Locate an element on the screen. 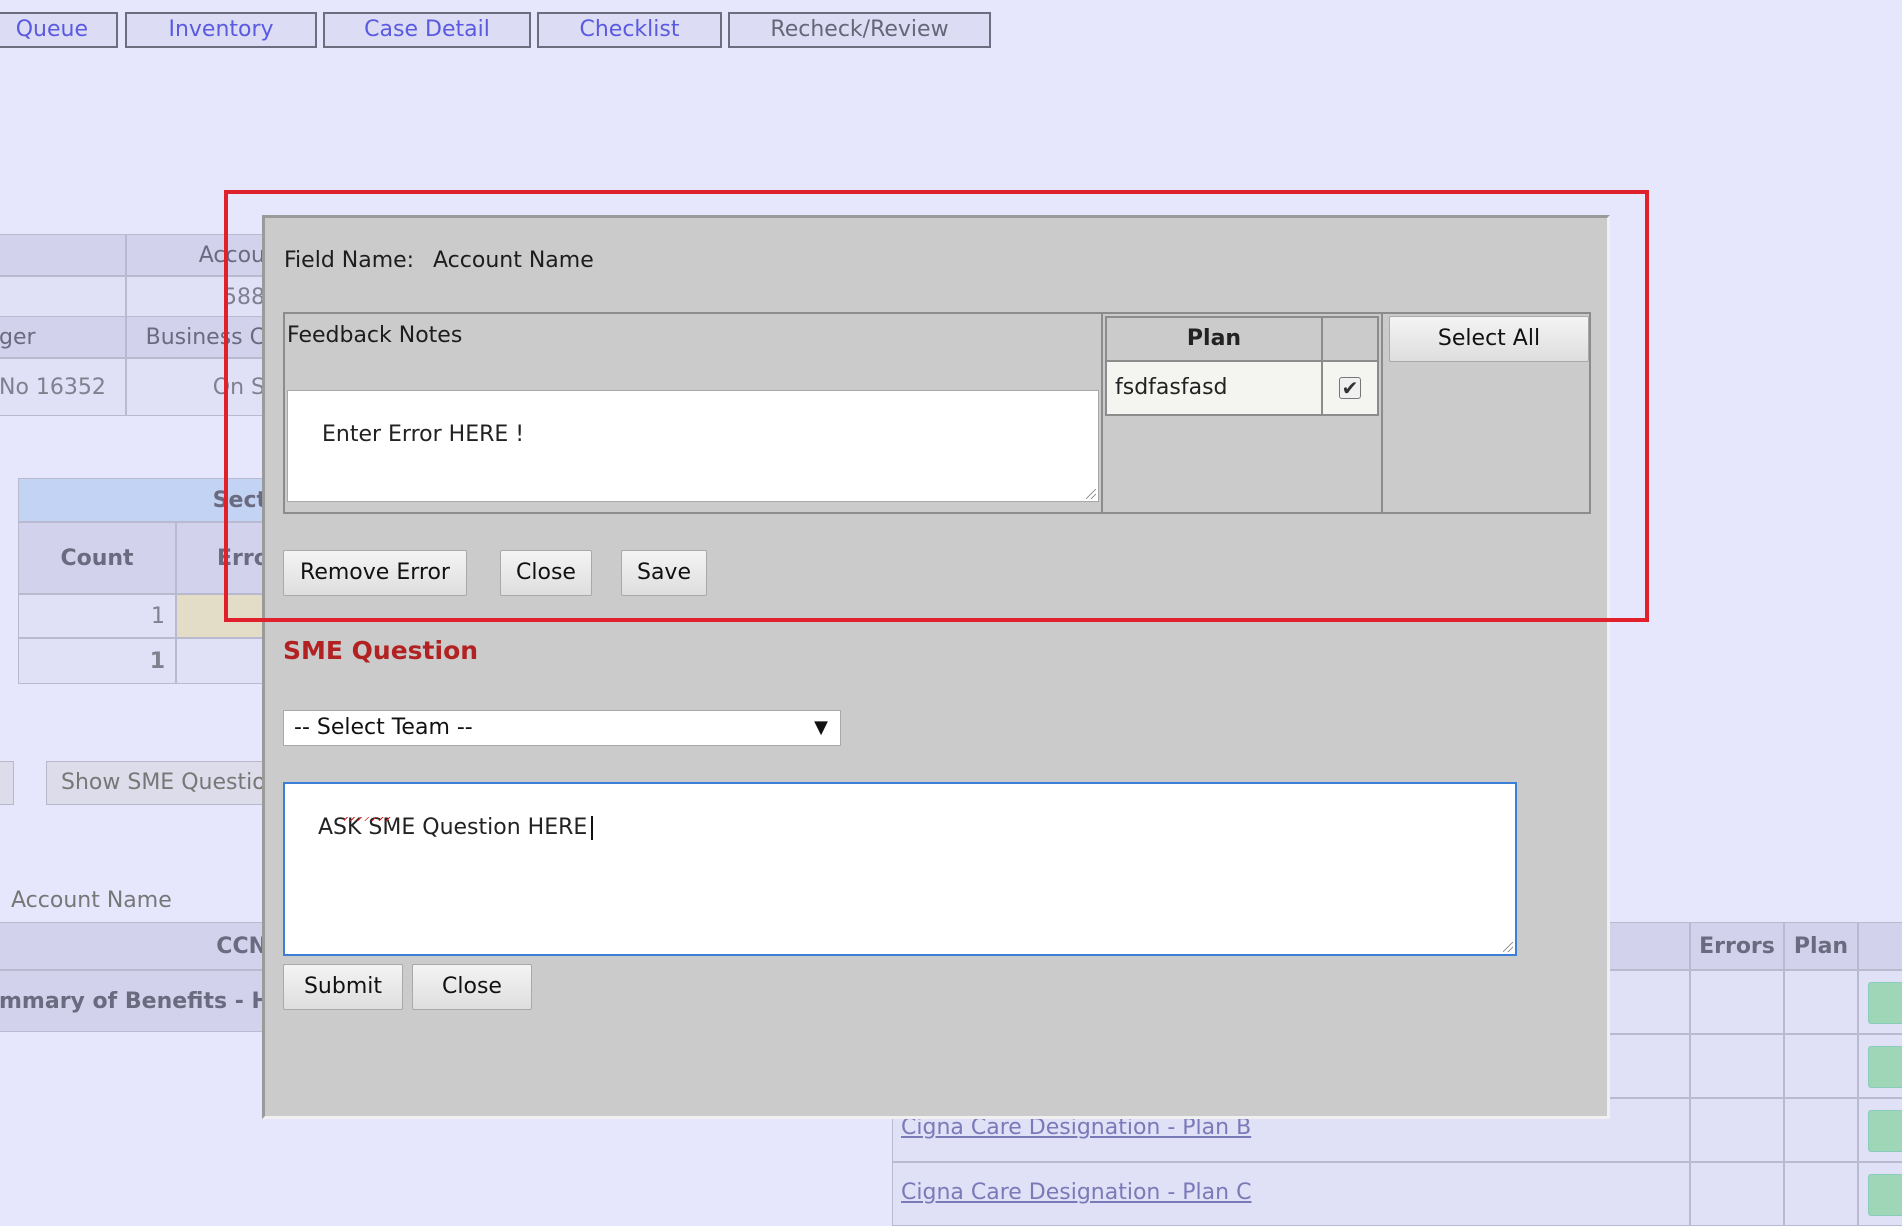 Image resolution: width=1902 pixels, height=1226 pixels. field-name-value: Account Name is located at coordinates (513, 260).